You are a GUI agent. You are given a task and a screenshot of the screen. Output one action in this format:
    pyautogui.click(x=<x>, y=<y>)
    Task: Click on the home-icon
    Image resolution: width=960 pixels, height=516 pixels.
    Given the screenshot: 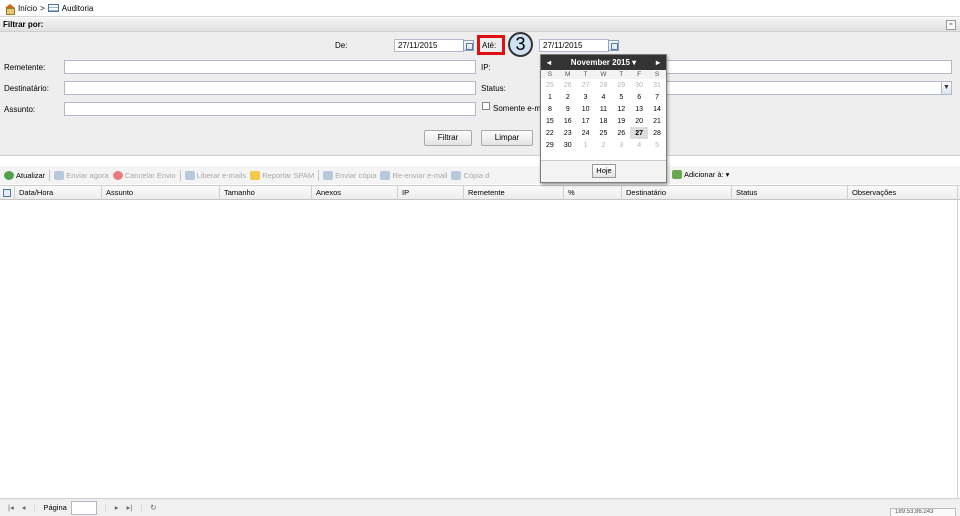 What is the action you would take?
    pyautogui.click(x=9, y=9)
    